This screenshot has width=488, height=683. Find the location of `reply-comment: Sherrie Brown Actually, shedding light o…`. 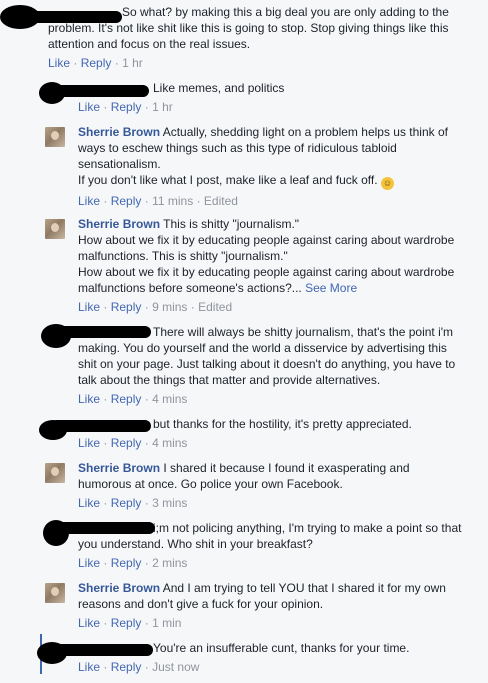

reply-comment: Sherrie Brown Actually, shedding light o… is located at coordinates (255, 166).